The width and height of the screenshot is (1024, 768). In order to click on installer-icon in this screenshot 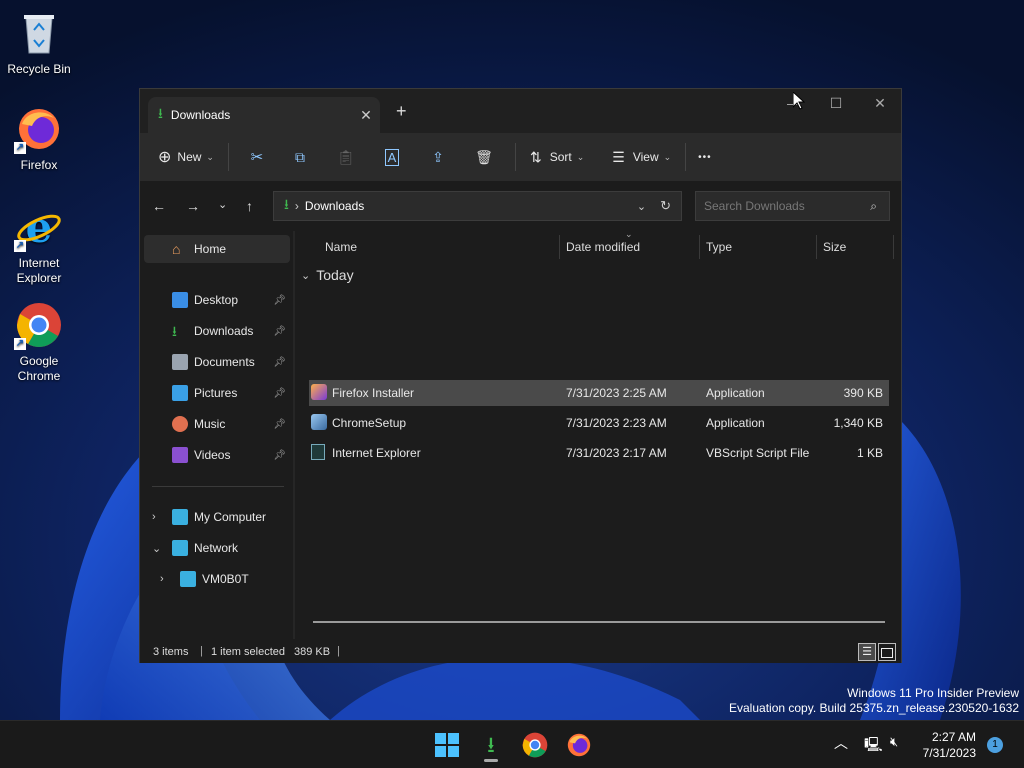, I will do `click(319, 392)`.